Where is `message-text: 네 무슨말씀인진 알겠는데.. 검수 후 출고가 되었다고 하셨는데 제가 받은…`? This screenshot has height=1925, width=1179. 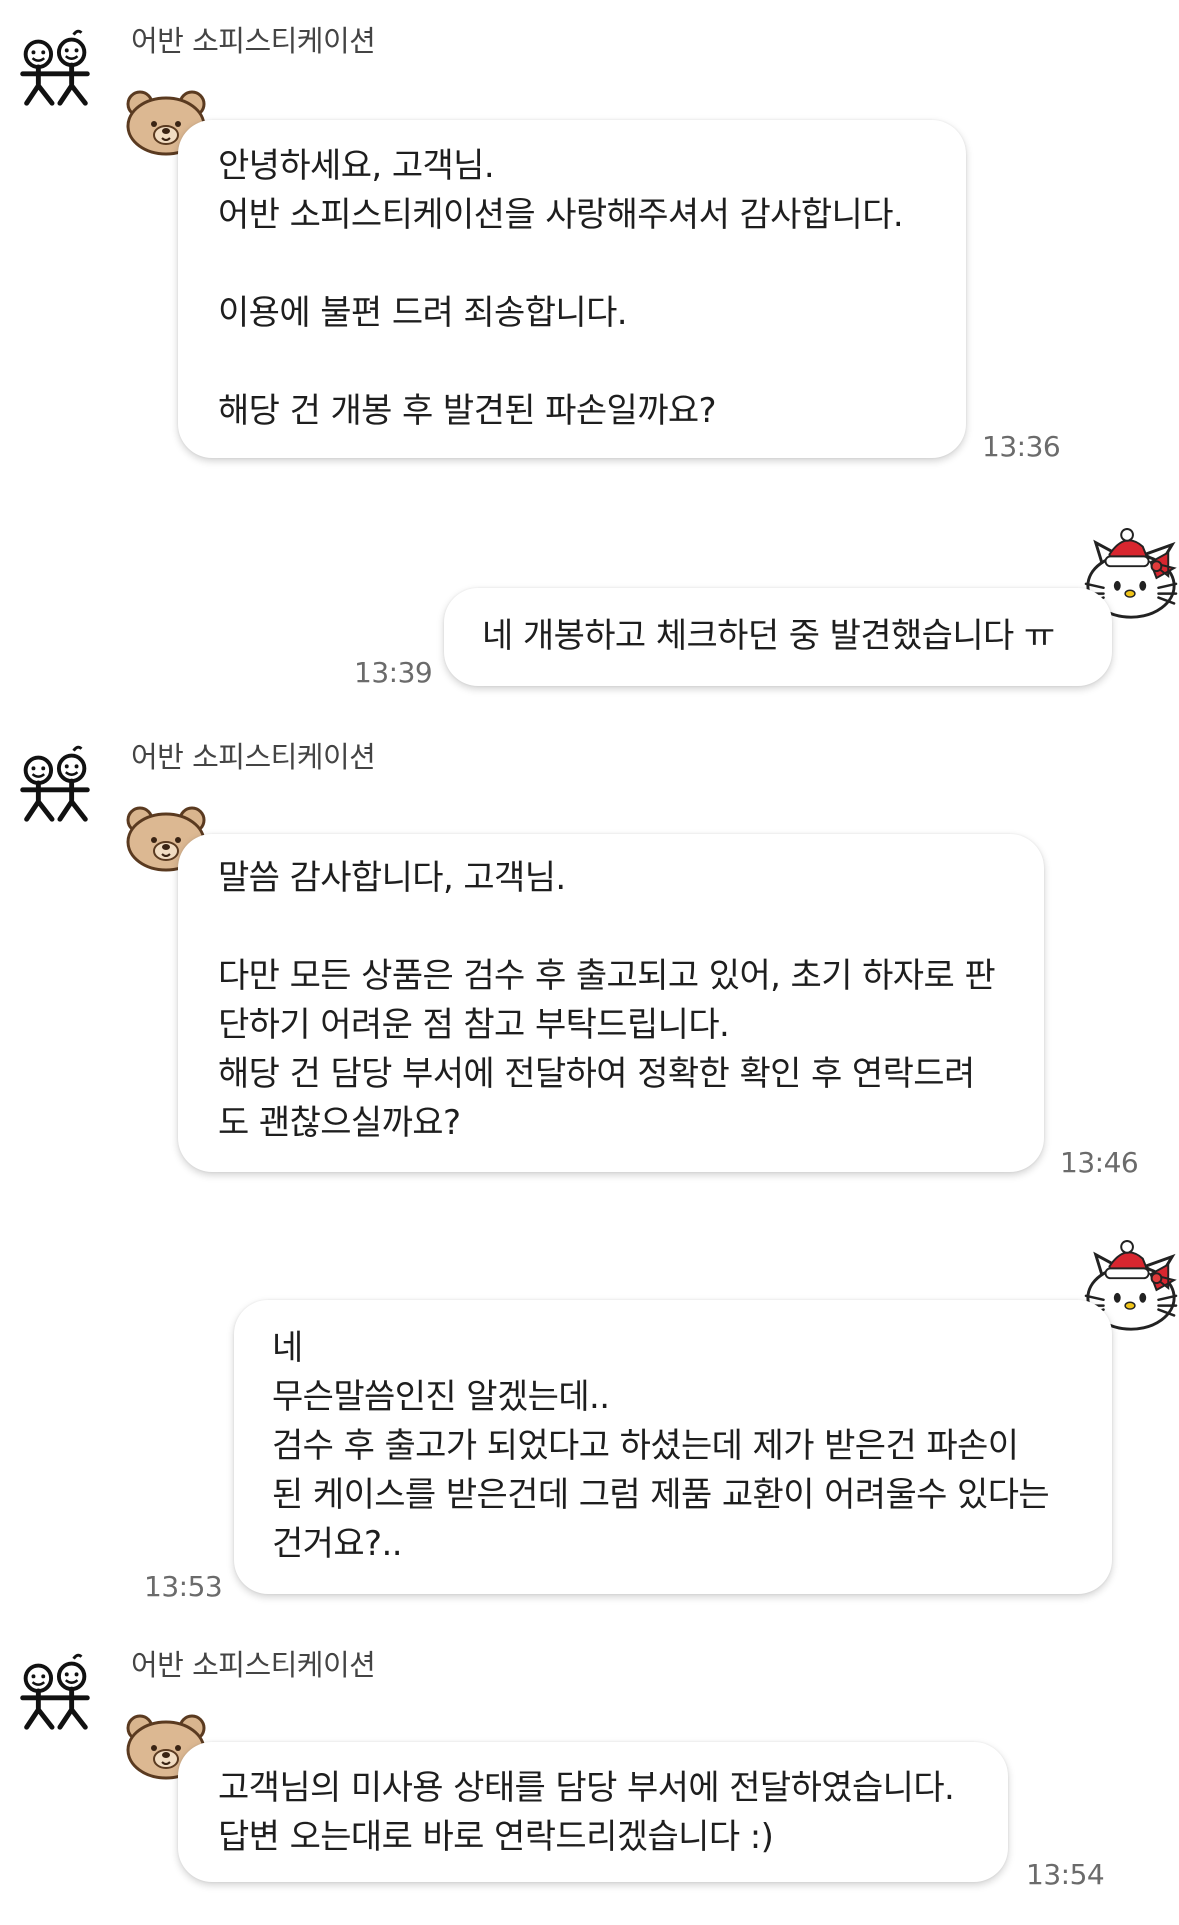 message-text: 네 무슨말씀인진 알겠는데.. 검수 후 출고가 되었다고 하셨는데 제가 받은… is located at coordinates (661, 1446).